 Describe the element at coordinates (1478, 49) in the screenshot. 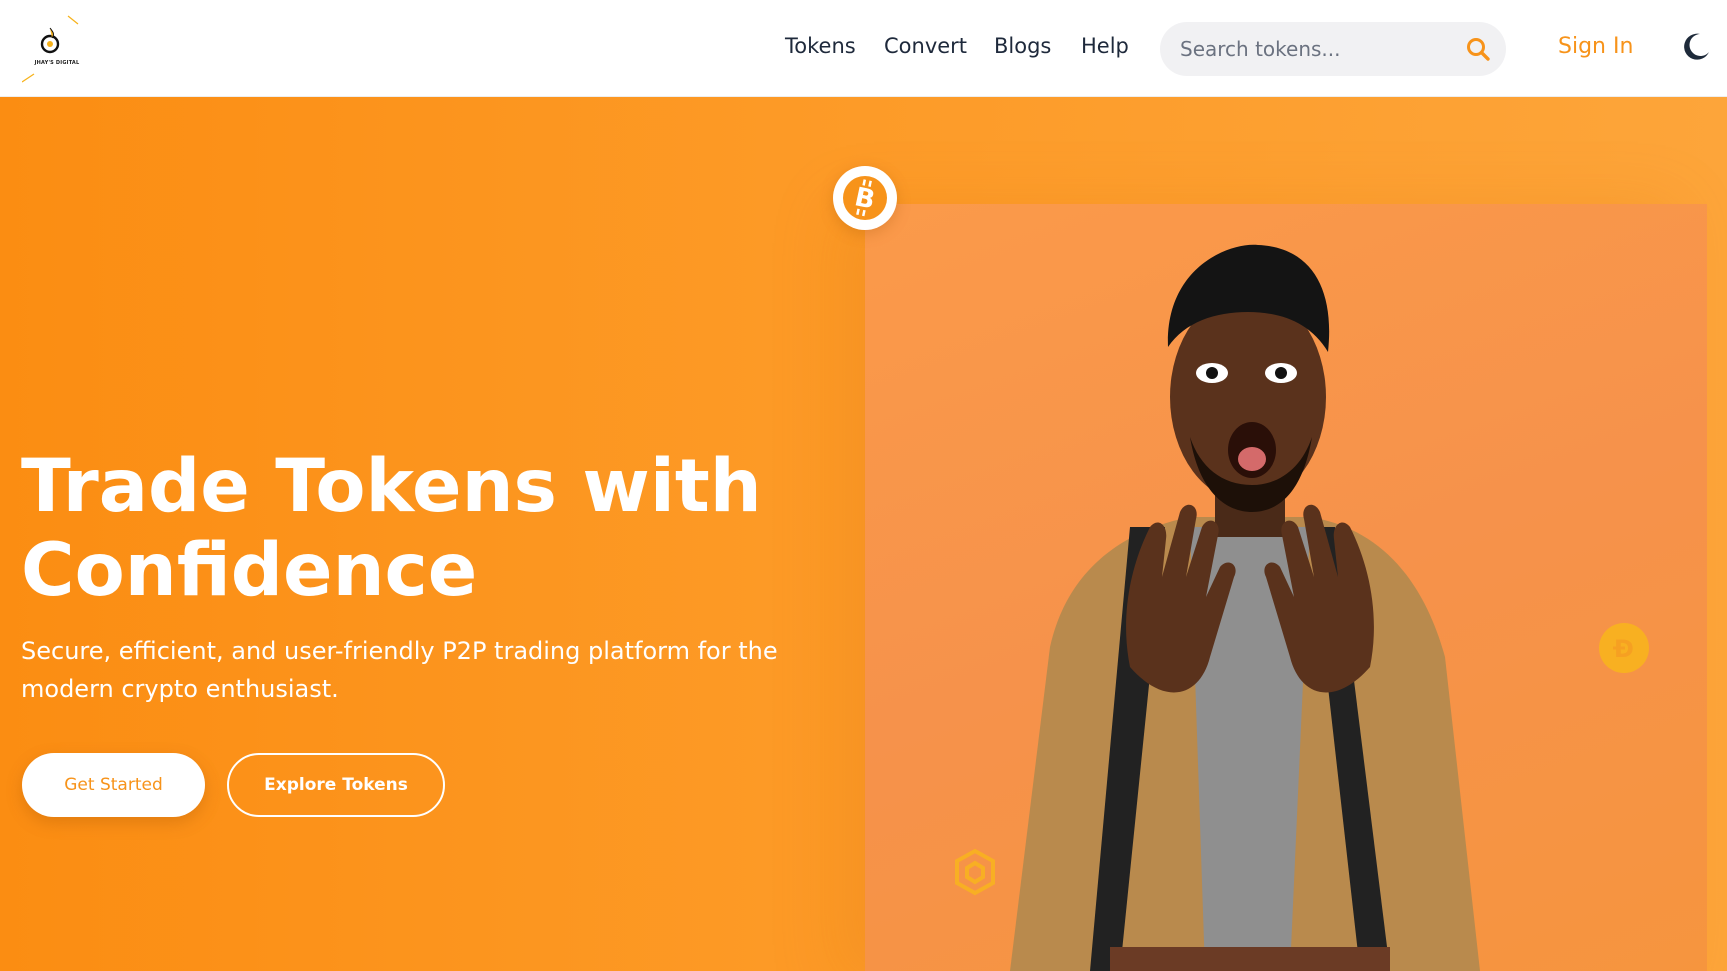

I see `search-icon` at that location.